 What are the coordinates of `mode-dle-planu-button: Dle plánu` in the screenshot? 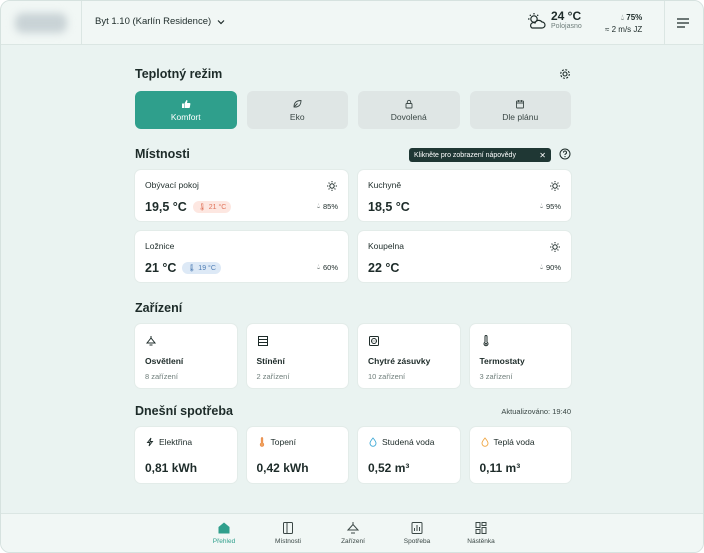 It's located at (520, 110).